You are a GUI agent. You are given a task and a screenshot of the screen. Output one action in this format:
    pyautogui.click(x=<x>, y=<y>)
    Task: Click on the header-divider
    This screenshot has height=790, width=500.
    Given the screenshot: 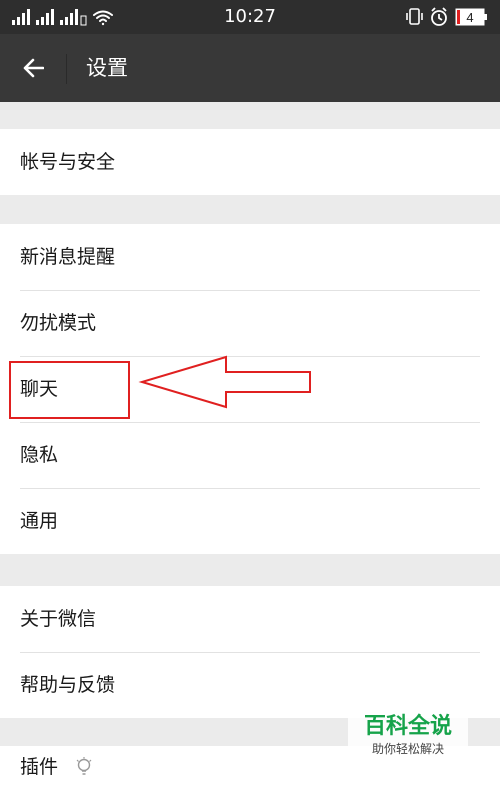 What is the action you would take?
    pyautogui.click(x=66, y=69)
    